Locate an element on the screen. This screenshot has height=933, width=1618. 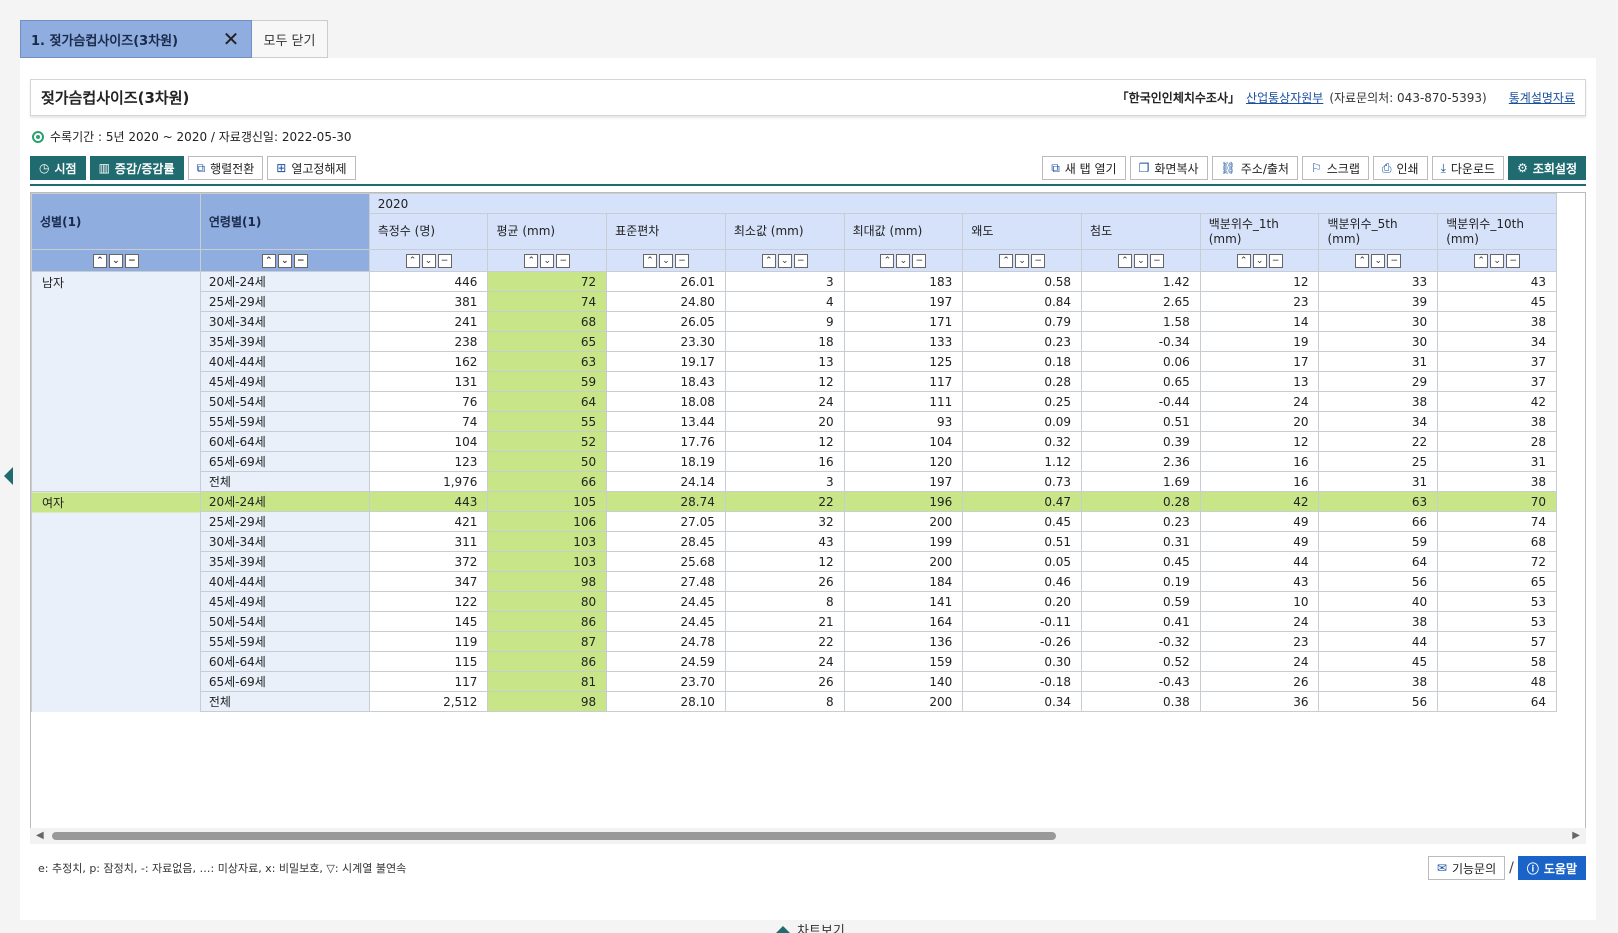
data-cell: 0.32 is located at coordinates (1022, 441).